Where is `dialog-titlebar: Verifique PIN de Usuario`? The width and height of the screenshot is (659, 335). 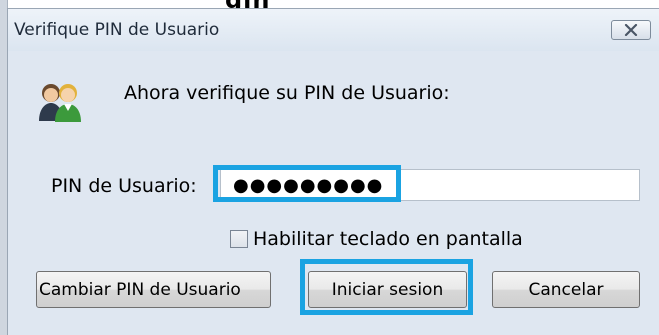
dialog-titlebar: Verifique PIN de Usuario is located at coordinates (333, 30).